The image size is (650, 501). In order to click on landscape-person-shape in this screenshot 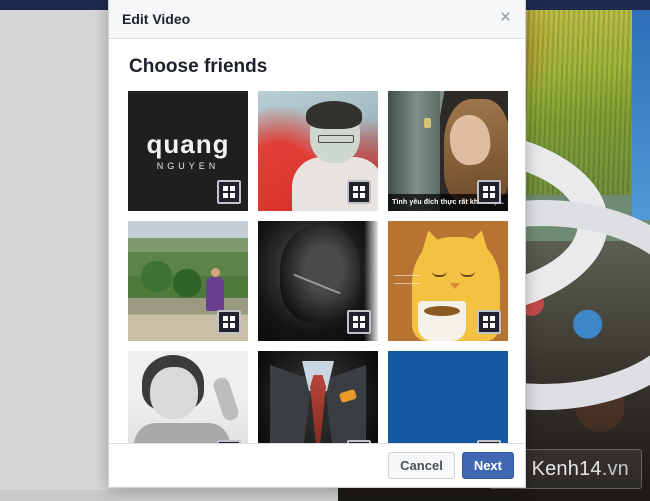, I will do `click(215, 289)`.